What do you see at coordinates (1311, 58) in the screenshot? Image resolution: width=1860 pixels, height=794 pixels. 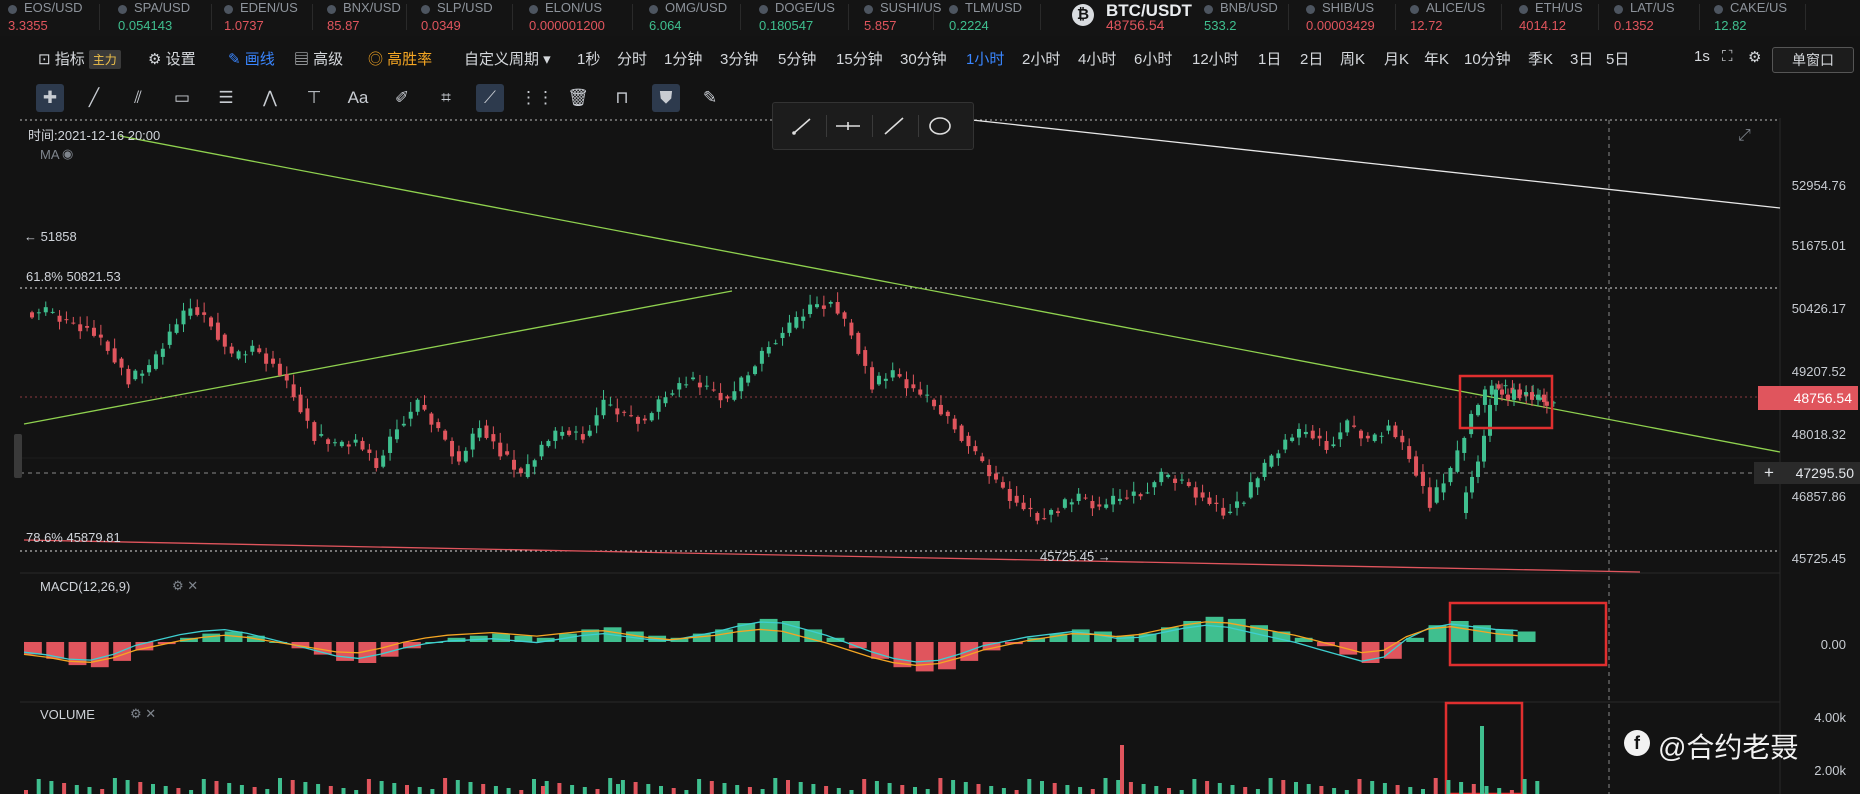 I see `period-13: 2日` at bounding box center [1311, 58].